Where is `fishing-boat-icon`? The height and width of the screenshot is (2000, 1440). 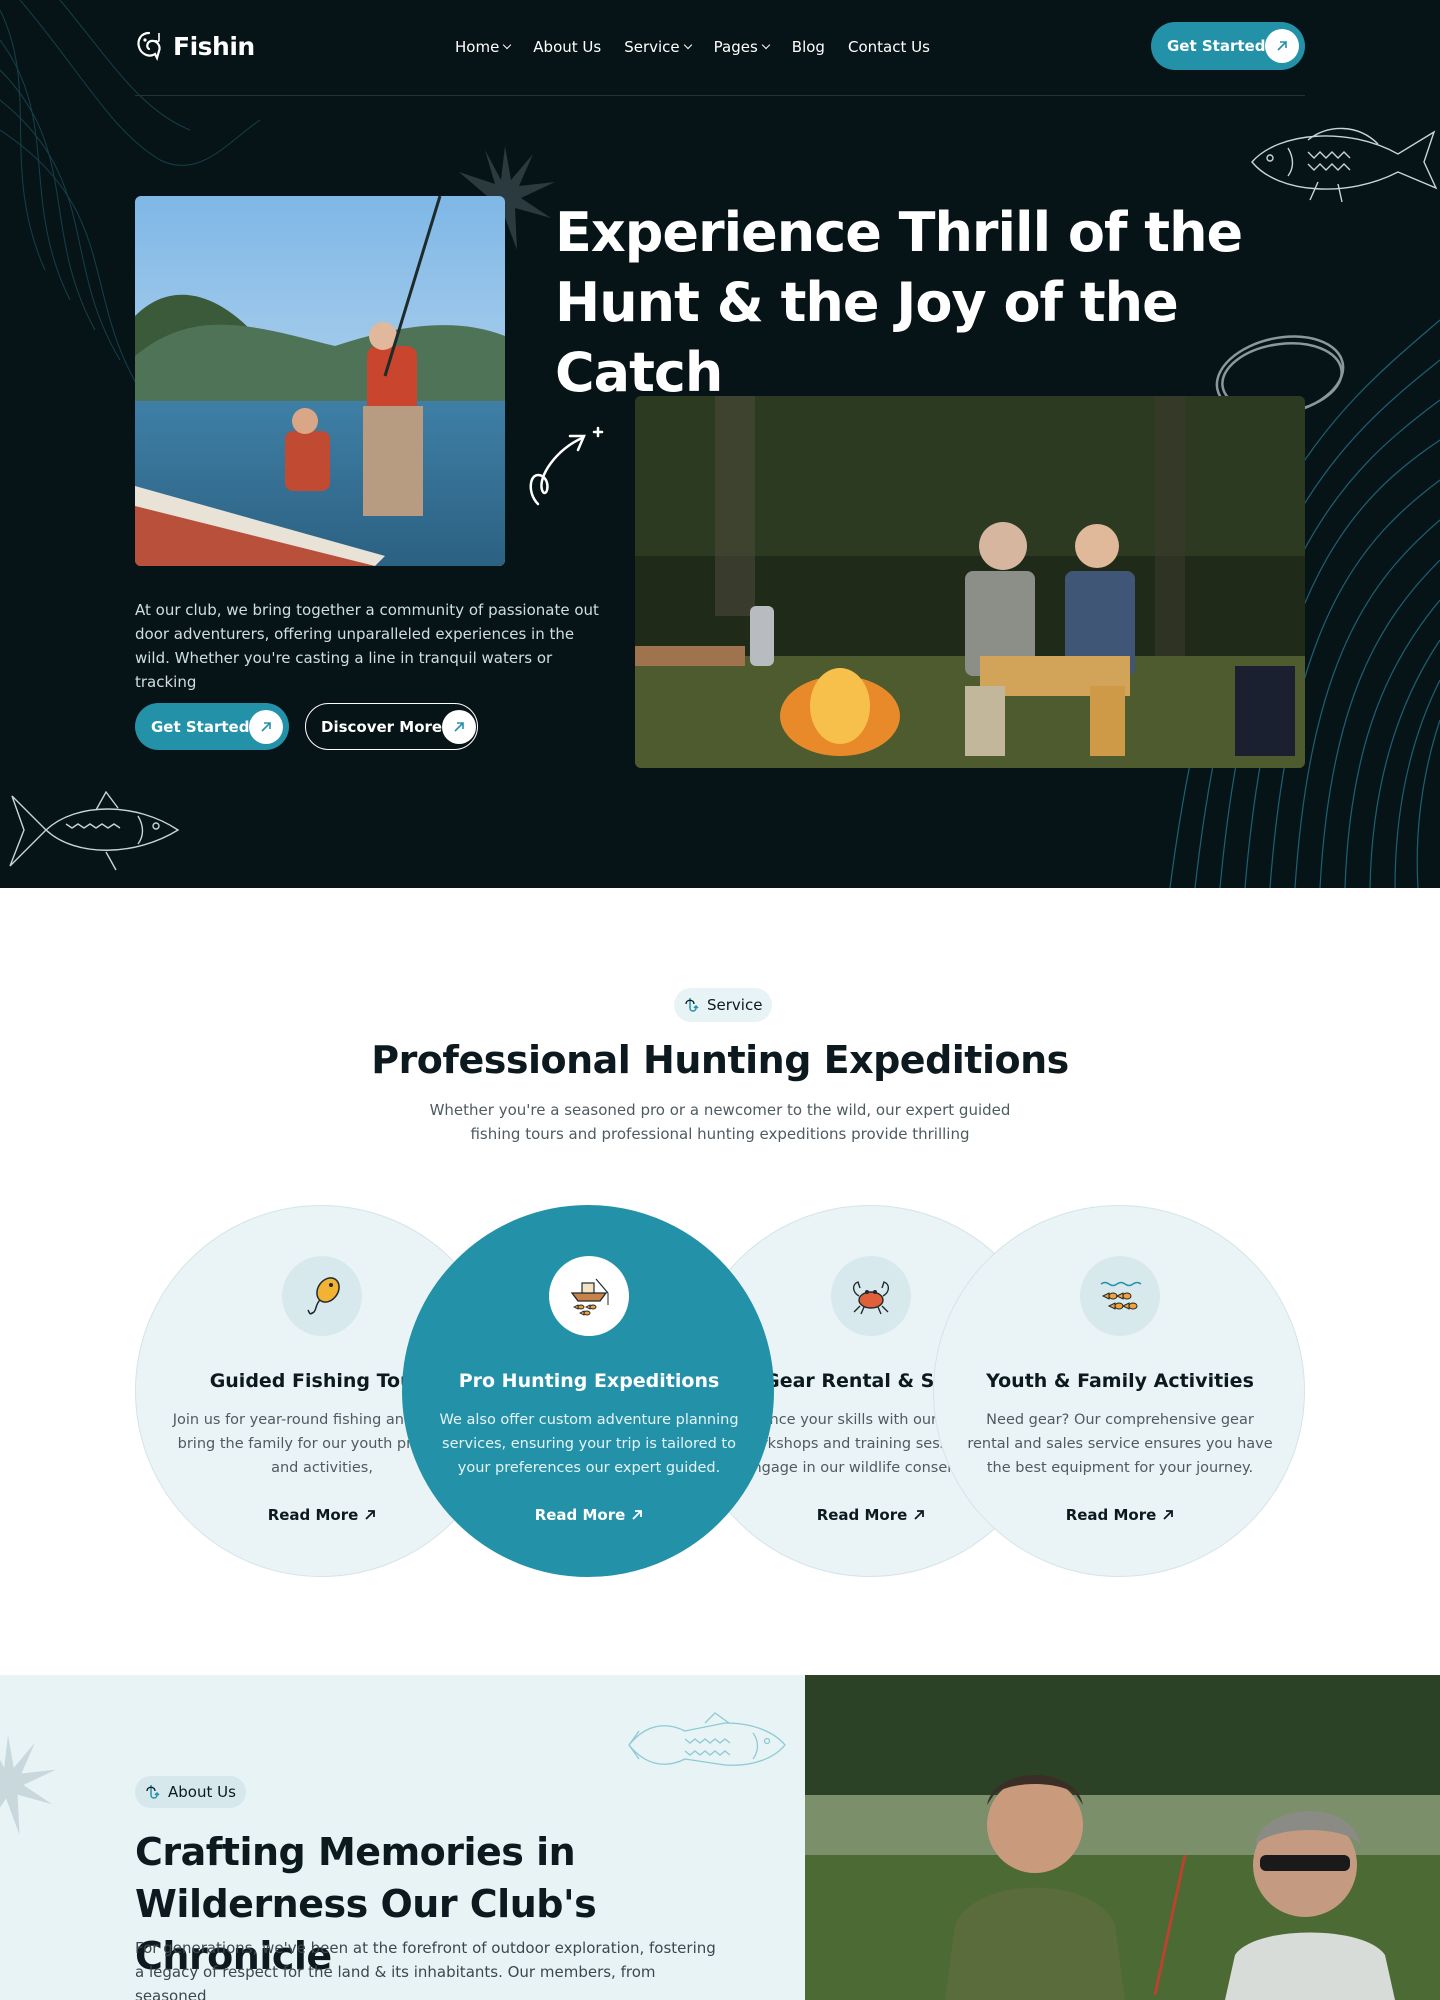 fishing-boat-icon is located at coordinates (589, 1296).